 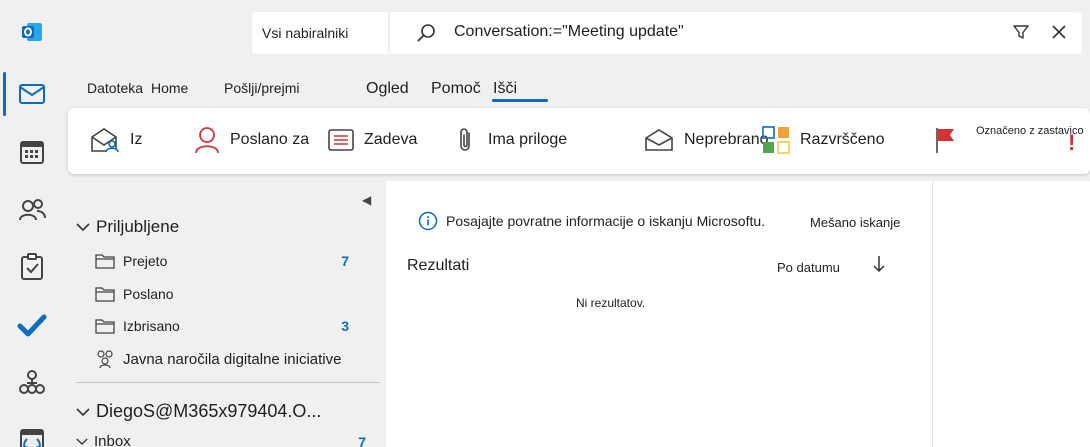 I want to click on tab-file: Datoteka, so click(x=115, y=88).